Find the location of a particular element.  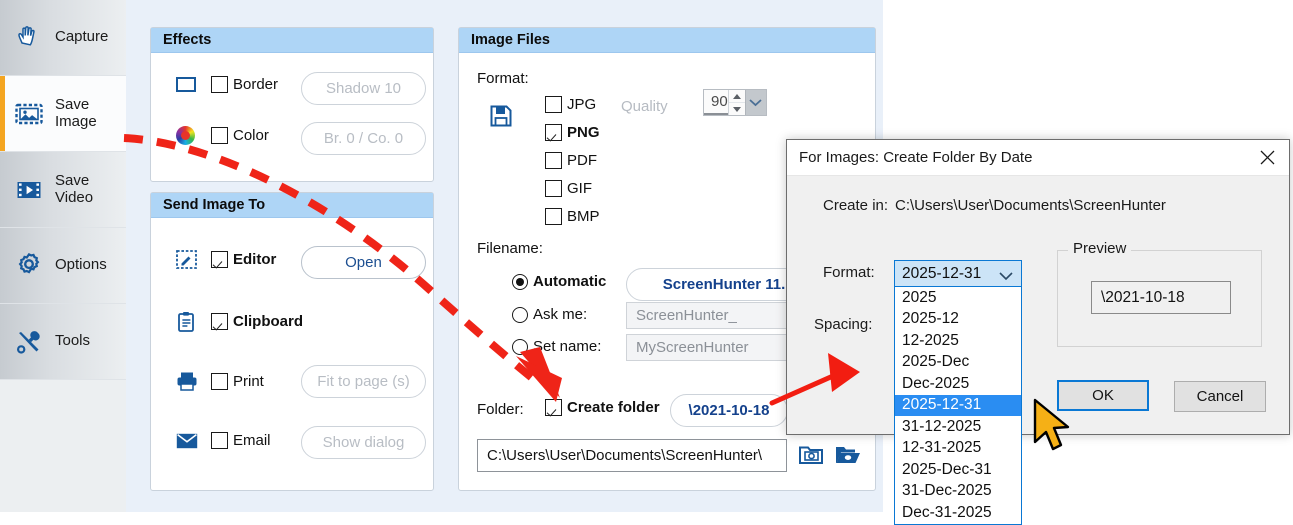

filename-row-setname: Set name: is located at coordinates (556, 346).